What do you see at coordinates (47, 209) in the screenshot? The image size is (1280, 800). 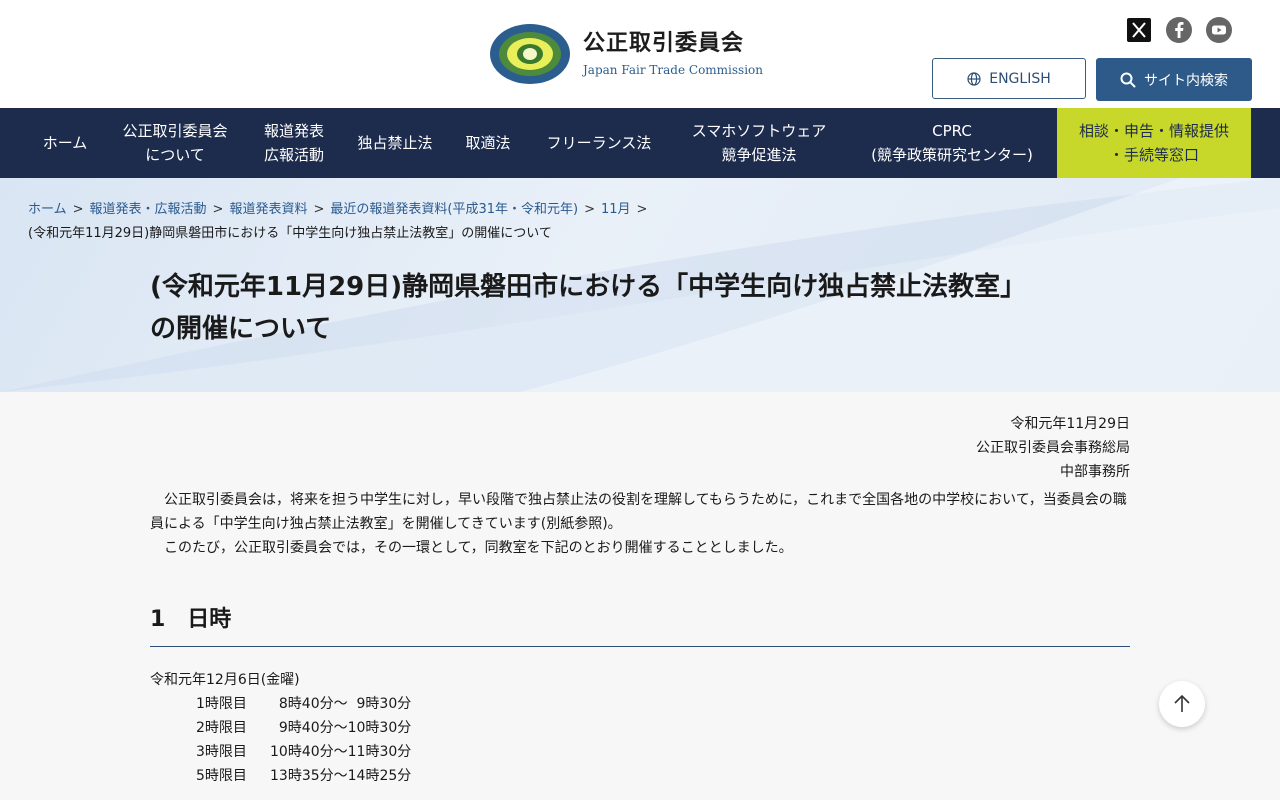 I see `breadcrumb-link-home: ホーム` at bounding box center [47, 209].